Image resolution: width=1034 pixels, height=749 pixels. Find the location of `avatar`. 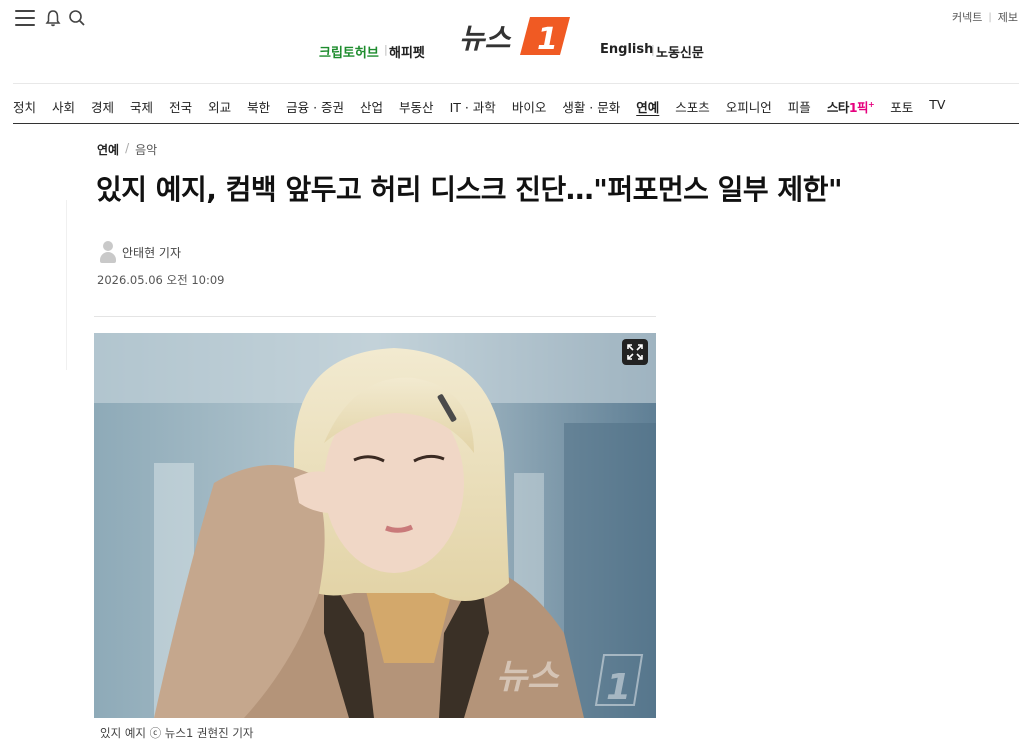

avatar is located at coordinates (108, 252).